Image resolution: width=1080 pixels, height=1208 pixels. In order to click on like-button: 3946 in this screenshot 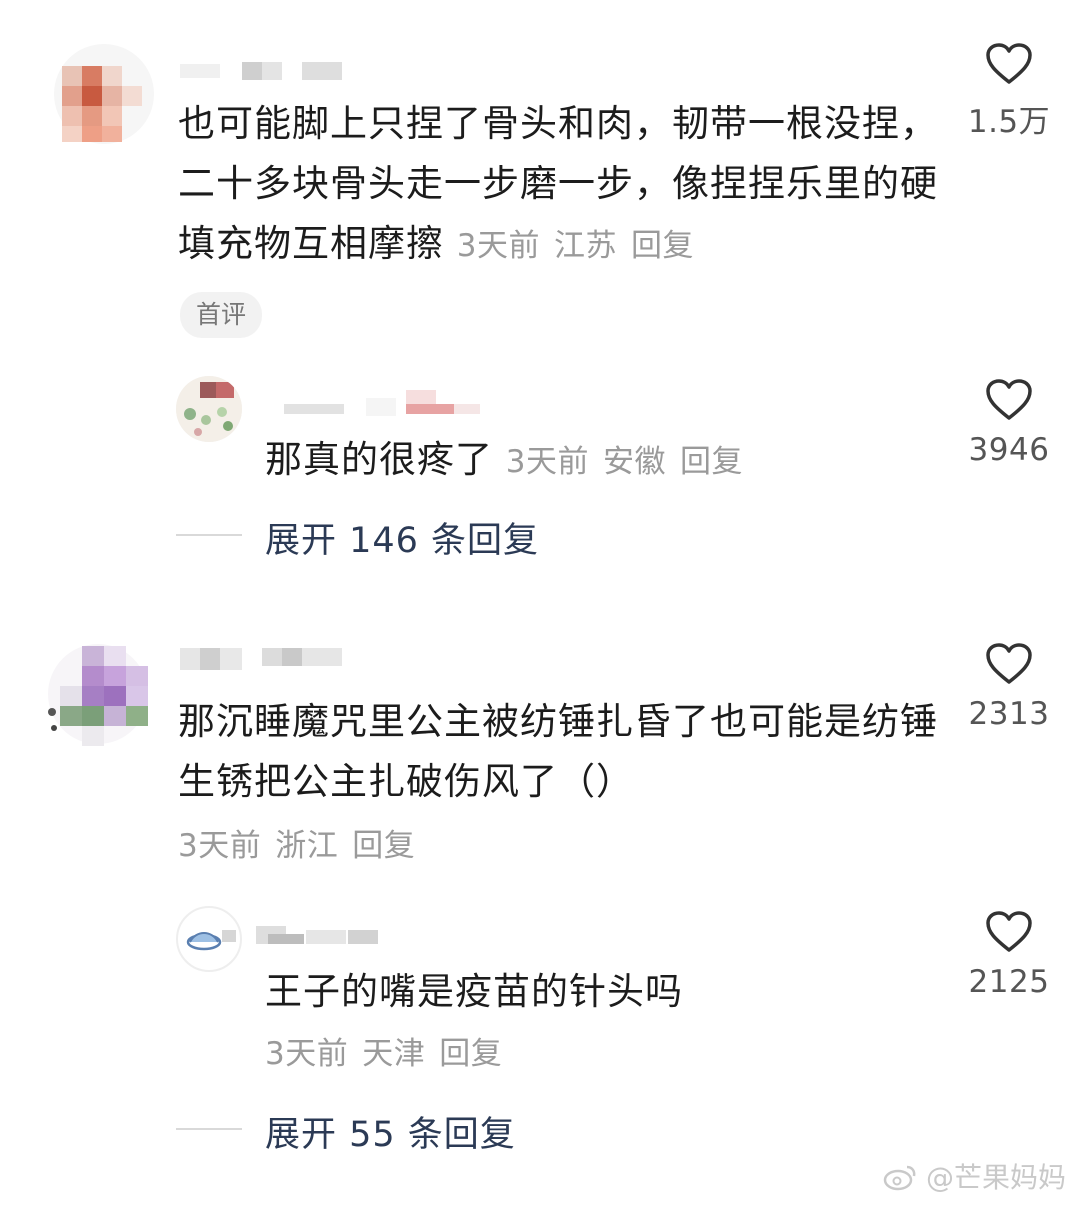, I will do `click(1009, 423)`.